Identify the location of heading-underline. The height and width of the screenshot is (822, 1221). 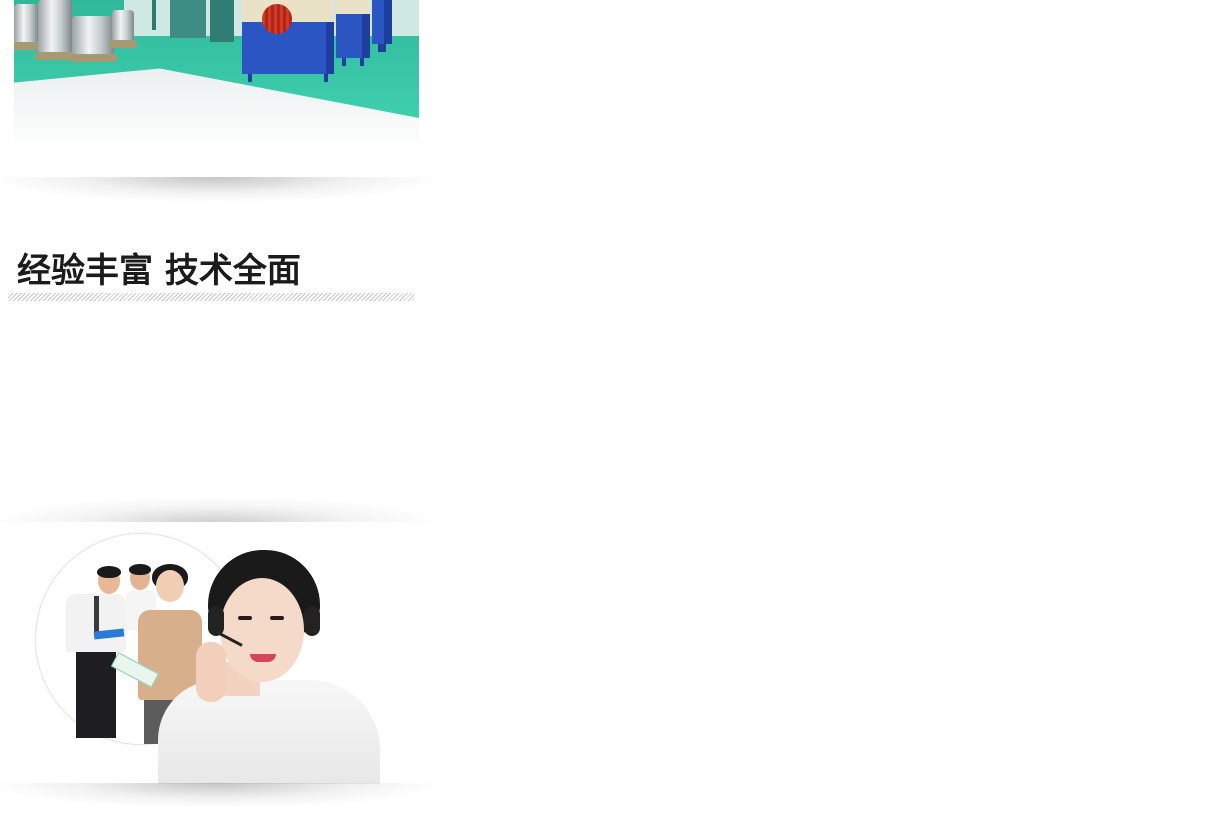
(211, 297).